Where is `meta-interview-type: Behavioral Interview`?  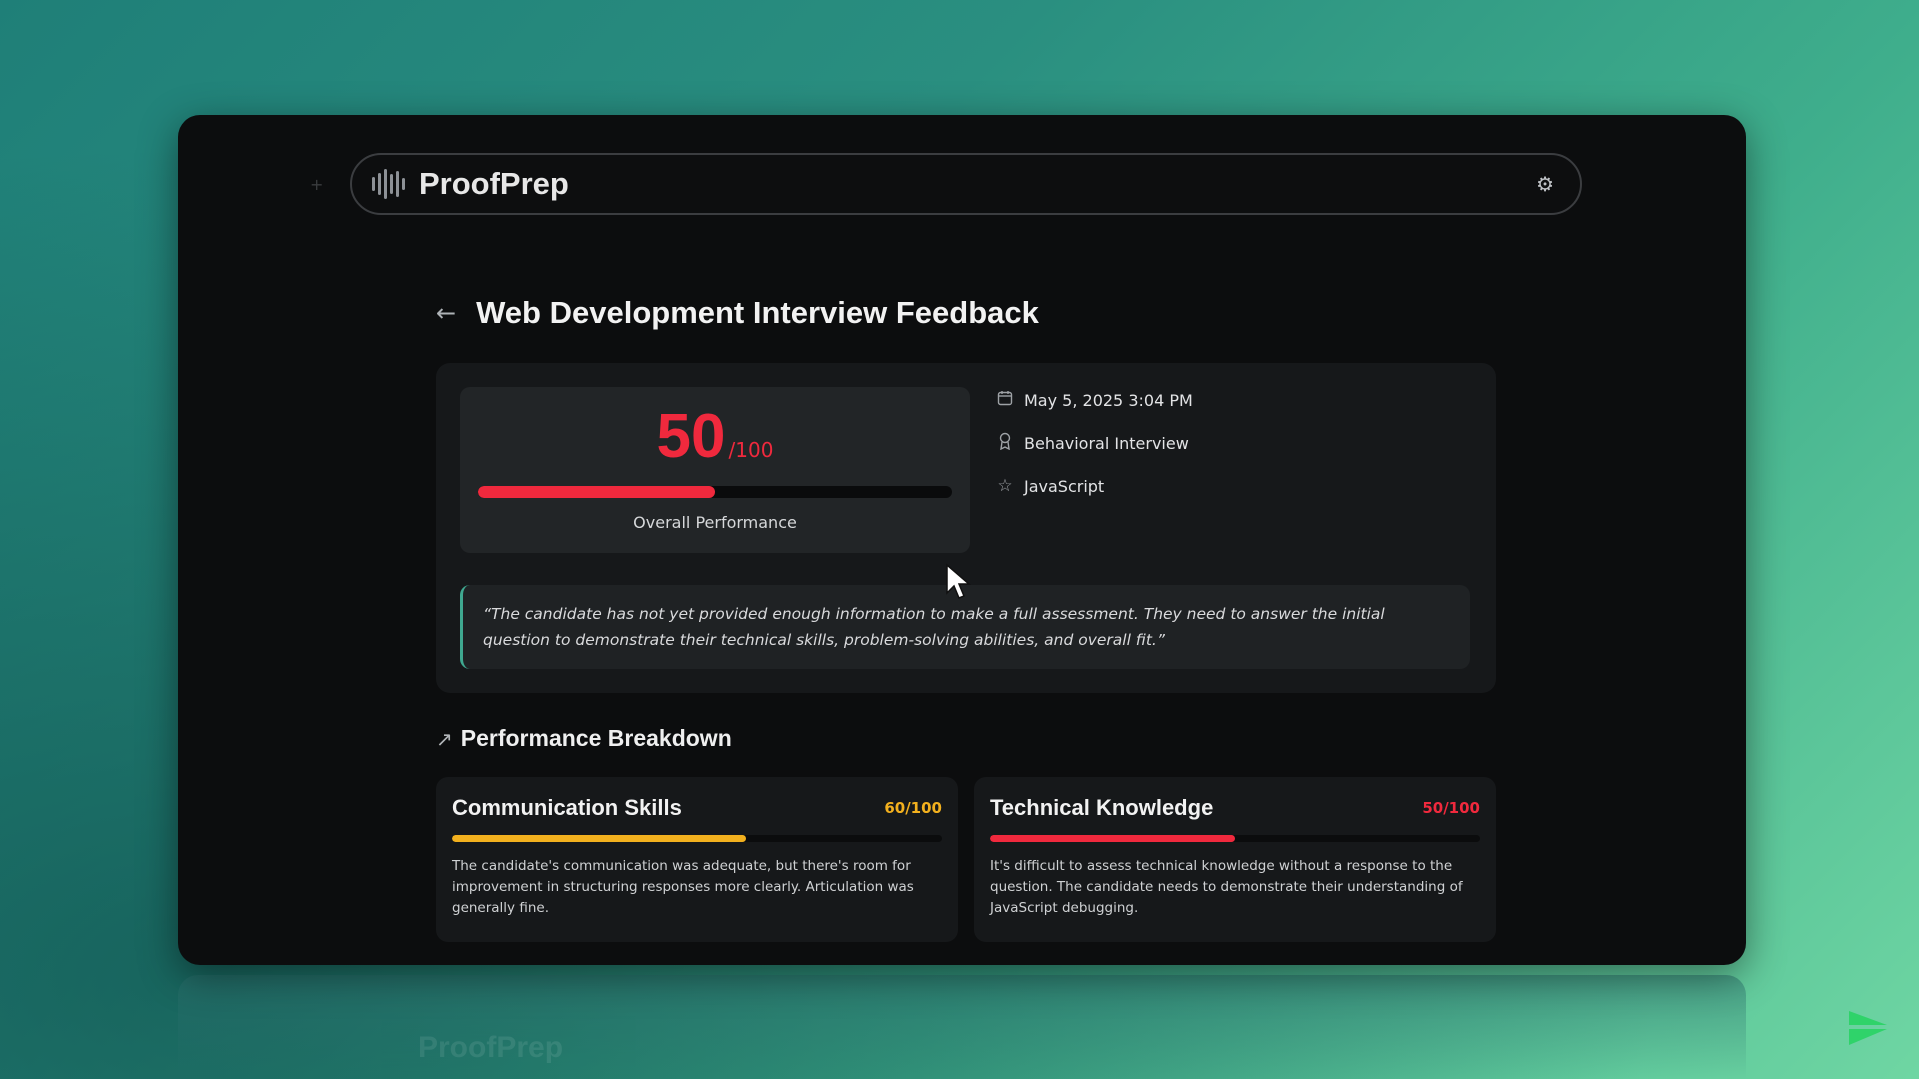 meta-interview-type: Behavioral Interview is located at coordinates (1093, 443).